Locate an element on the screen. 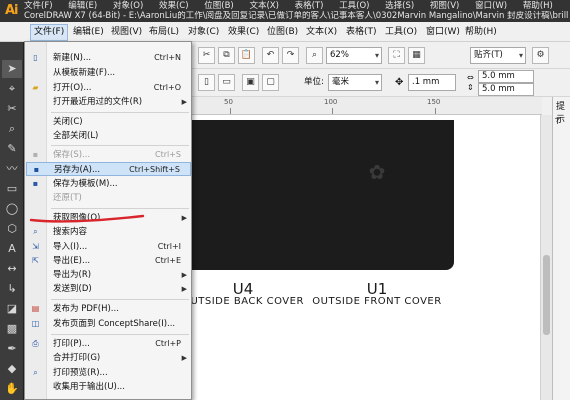 This screenshot has height=400, width=570. paste-icon: 📋 is located at coordinates (246, 55).